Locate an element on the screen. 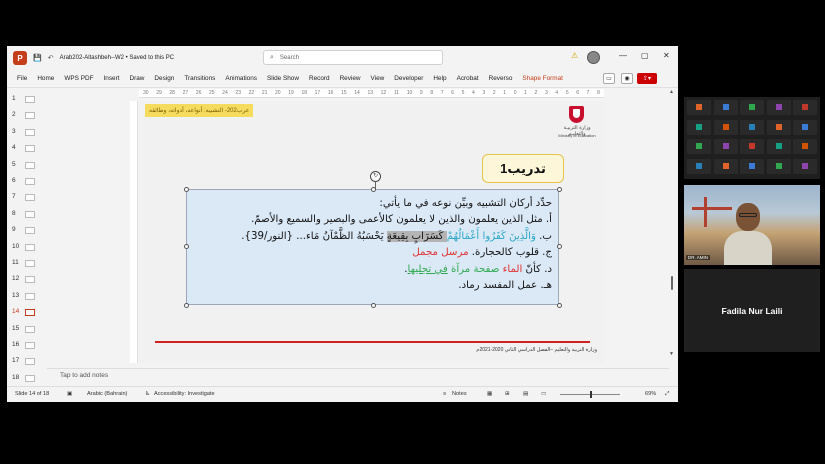 This screenshot has width=825, height=464. document-title: Arab202-Altashbeh--W2 • Saved to this PC is located at coordinates (117, 58).